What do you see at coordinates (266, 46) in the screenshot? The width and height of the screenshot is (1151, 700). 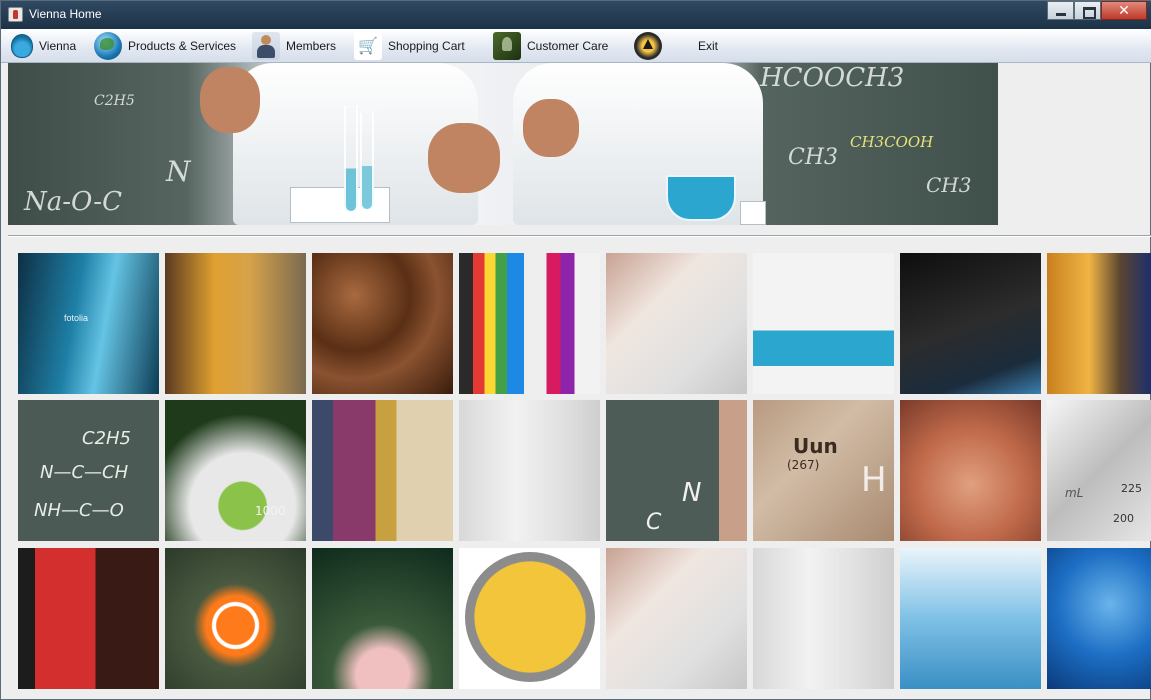 I see `person-icon` at bounding box center [266, 46].